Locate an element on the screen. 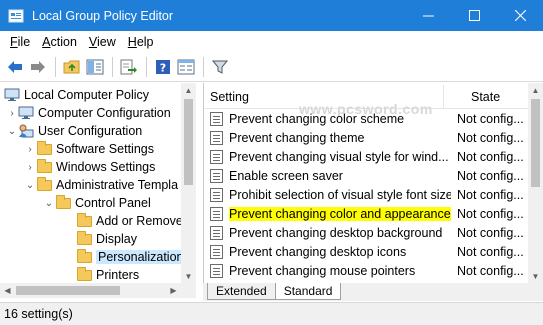 The image size is (543, 325). tree-item-software-settings: › Software Settings is located at coordinates (89, 149).